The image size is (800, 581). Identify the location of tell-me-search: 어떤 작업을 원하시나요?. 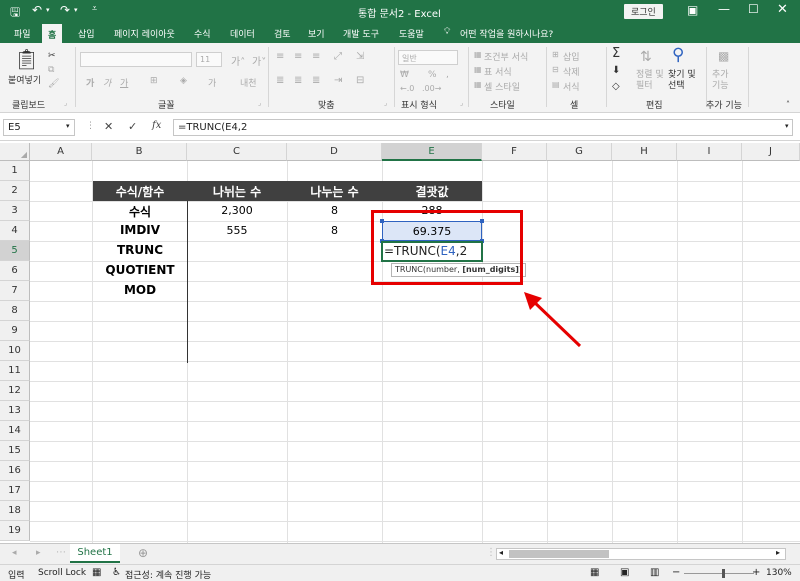
(506, 33).